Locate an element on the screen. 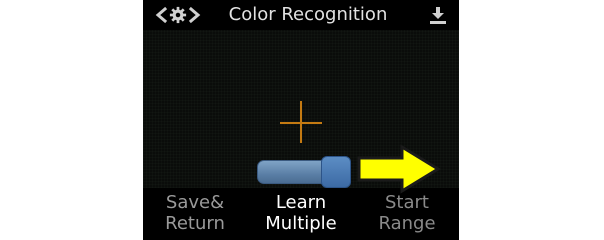 This screenshot has height=240, width=604. crosshair-icon is located at coordinates (301, 122).